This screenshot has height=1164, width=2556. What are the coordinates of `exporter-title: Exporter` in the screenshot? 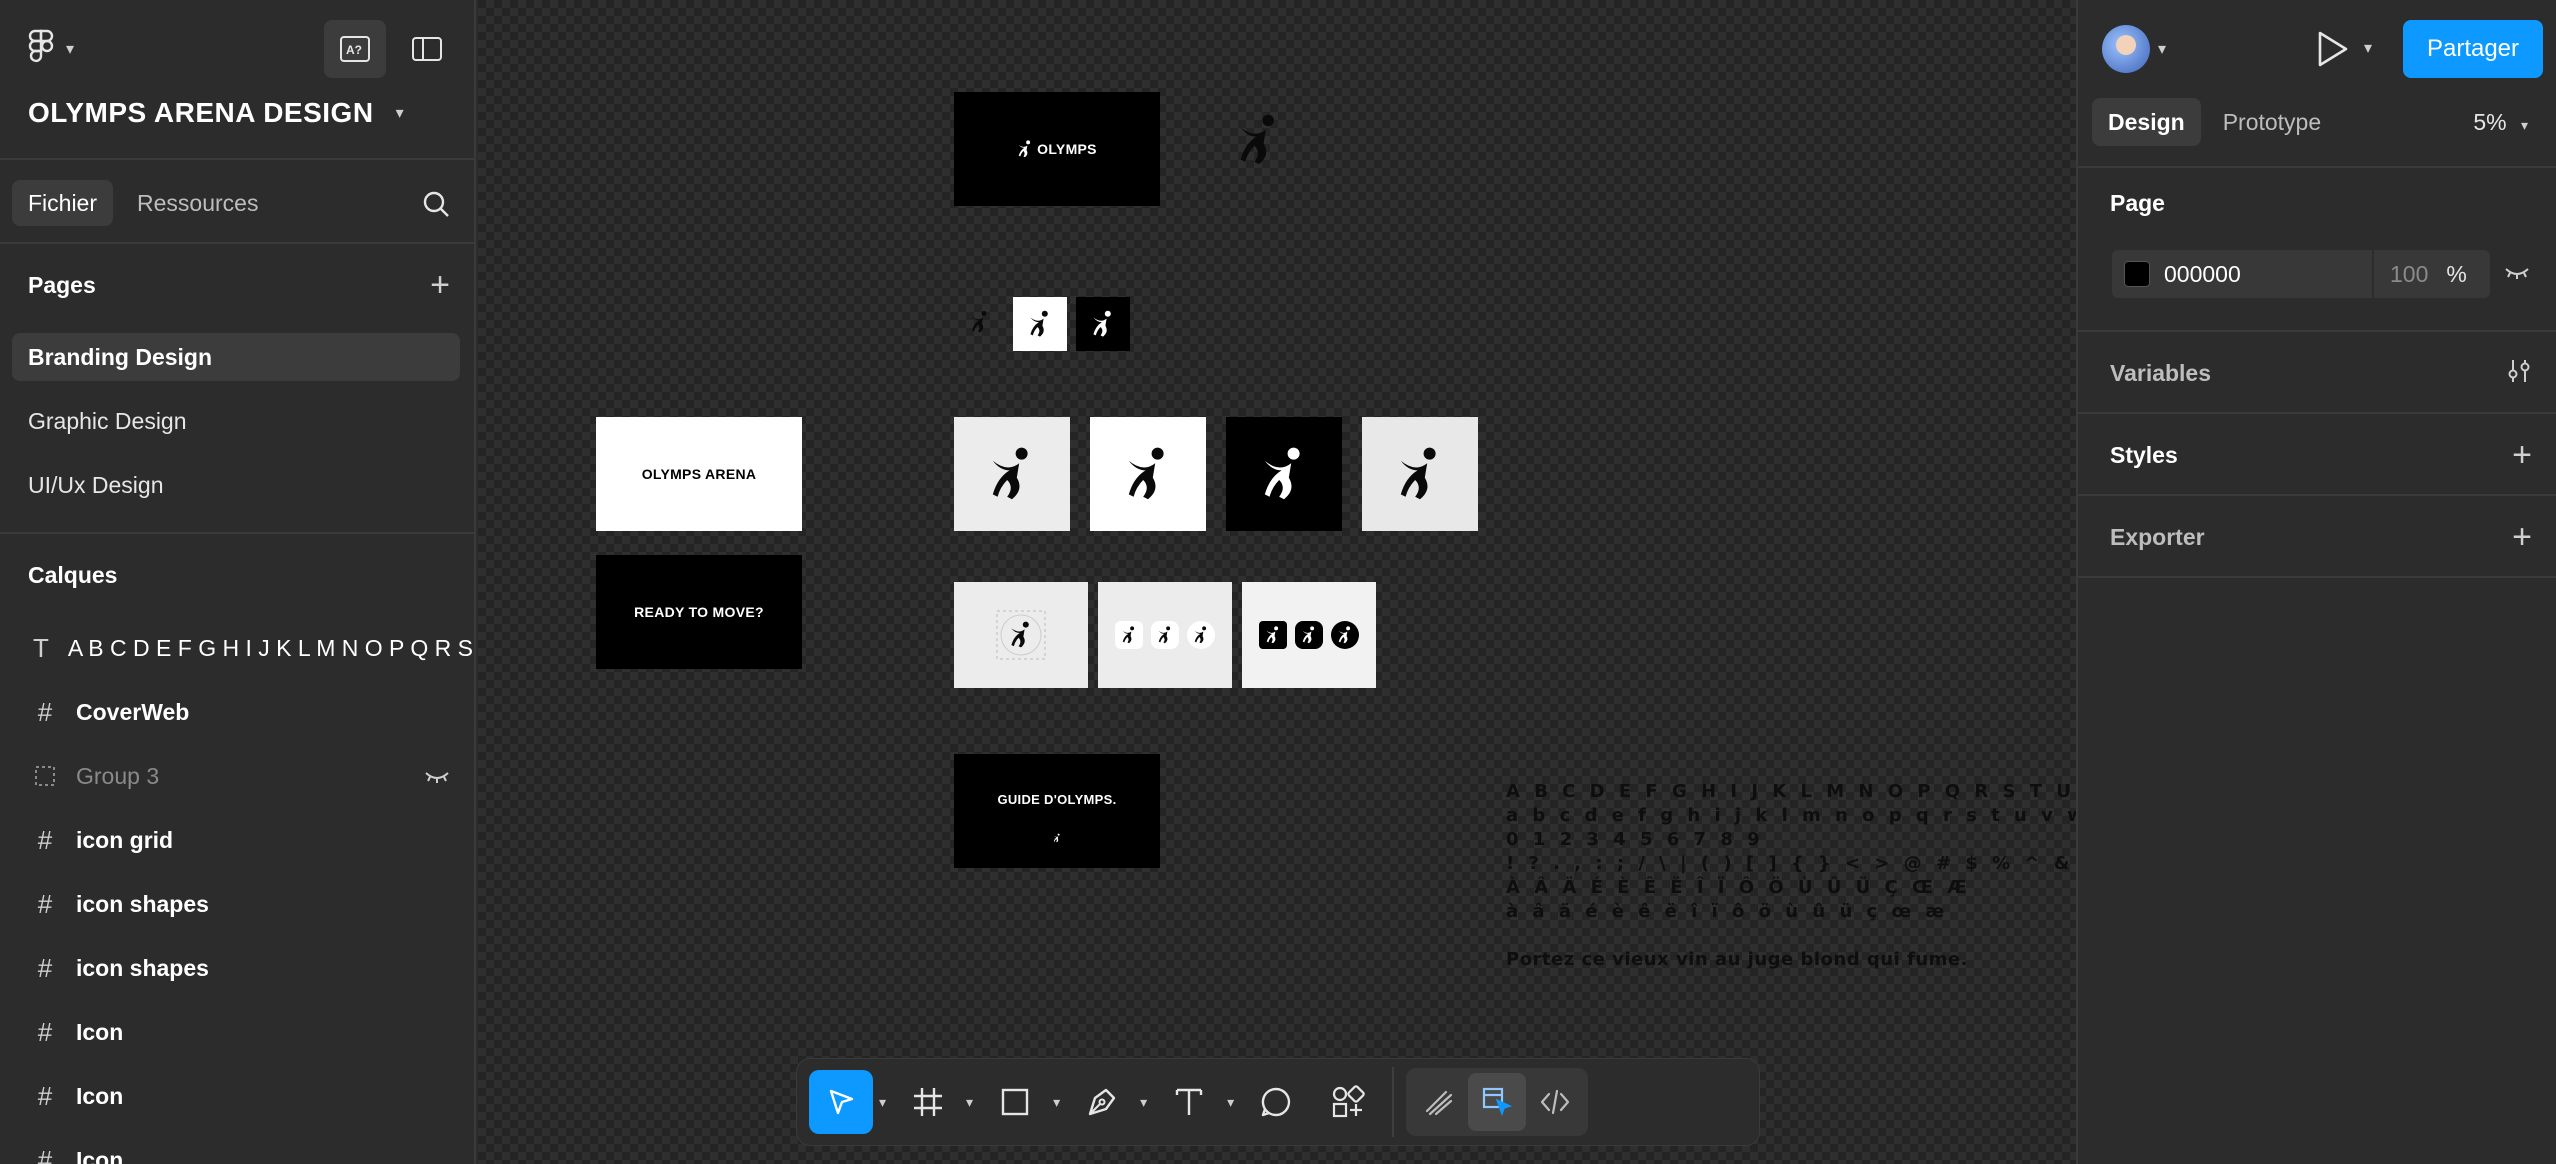 It's located at (2157, 536).